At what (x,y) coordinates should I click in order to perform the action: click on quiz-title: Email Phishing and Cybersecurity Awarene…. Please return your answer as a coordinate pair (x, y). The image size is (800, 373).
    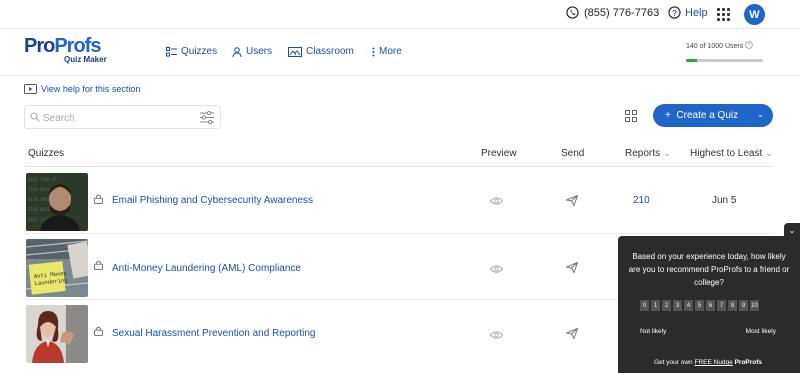
    Looking at the image, I should click on (212, 200).